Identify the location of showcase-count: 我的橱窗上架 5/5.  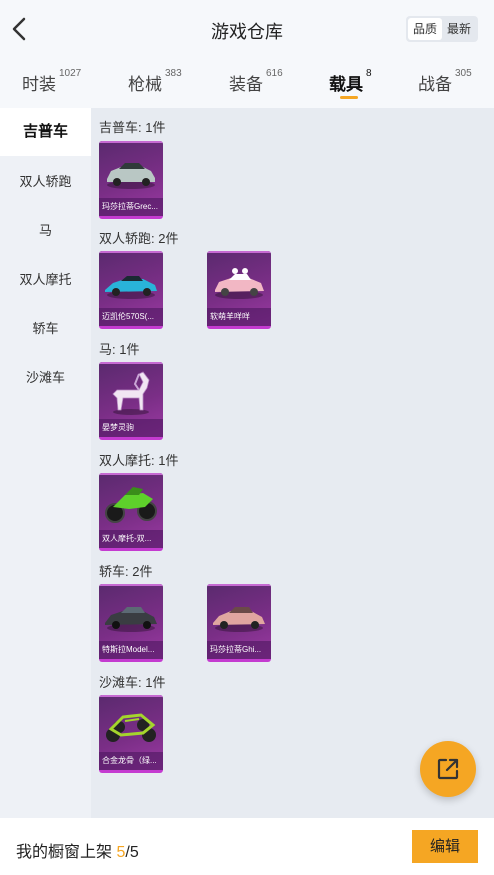
(77, 850).